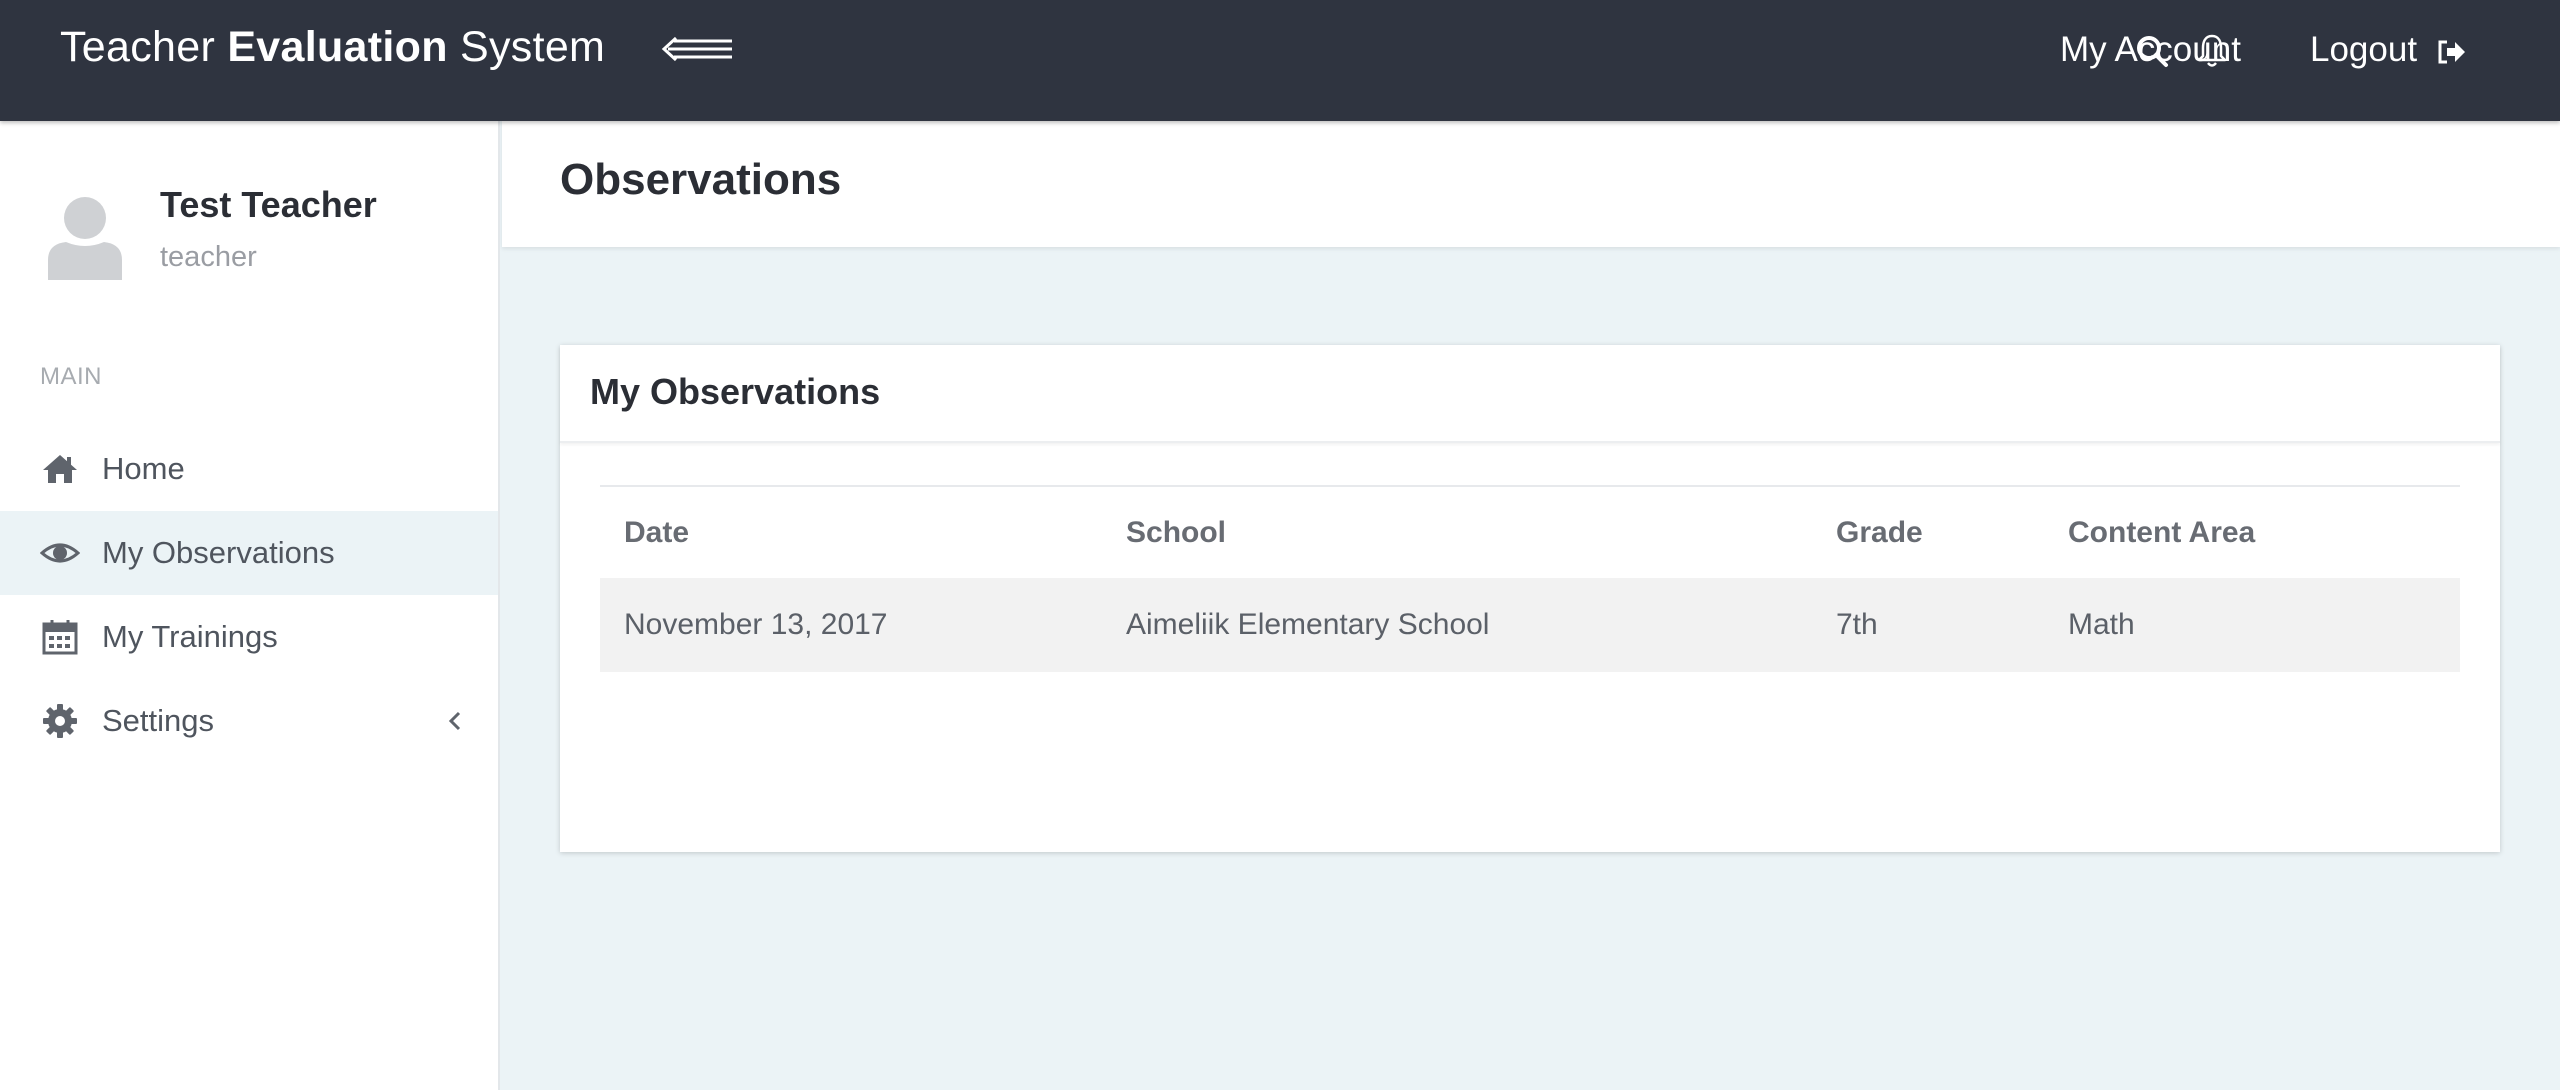 This screenshot has width=2560, height=1090. Describe the element at coordinates (2252, 625) in the screenshot. I see `cell-content-area: Math` at that location.